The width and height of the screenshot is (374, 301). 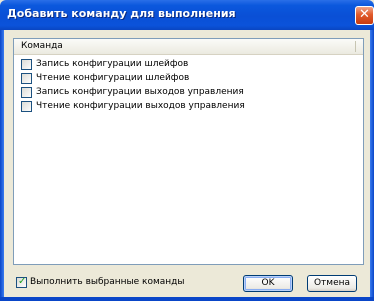 I want to click on list-item: Чтение конфигурации шлейфов, so click(x=186, y=79).